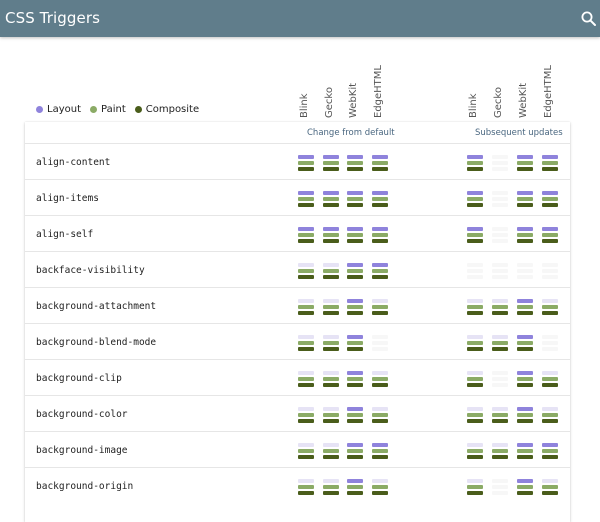 This screenshot has height=522, width=600. I want to click on engine-header-gecko: Gecko, so click(329, 102).